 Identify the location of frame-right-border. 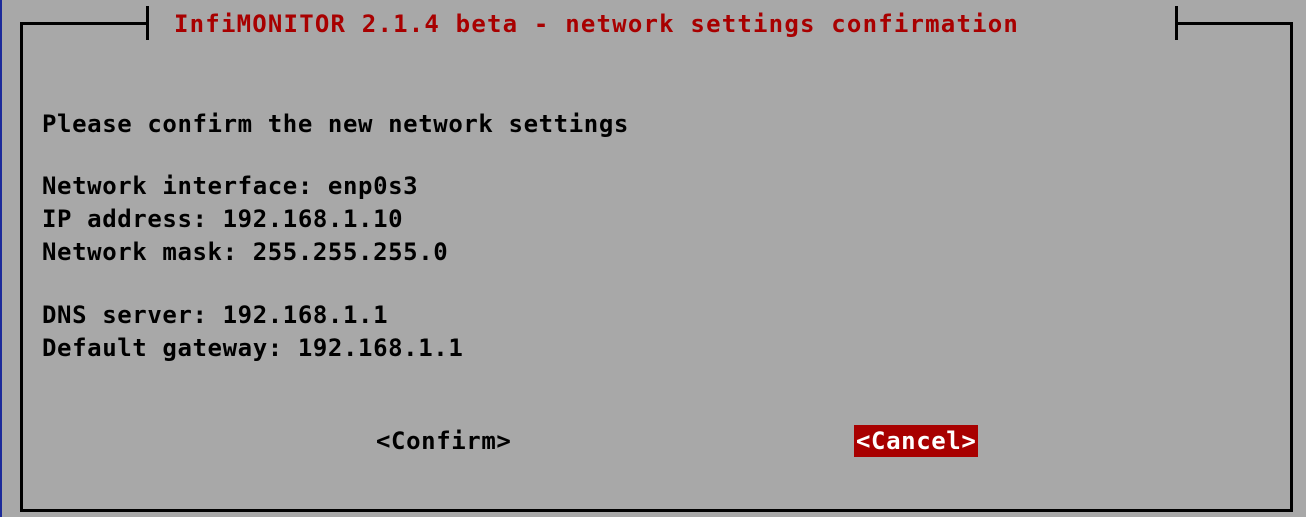
(1291, 267).